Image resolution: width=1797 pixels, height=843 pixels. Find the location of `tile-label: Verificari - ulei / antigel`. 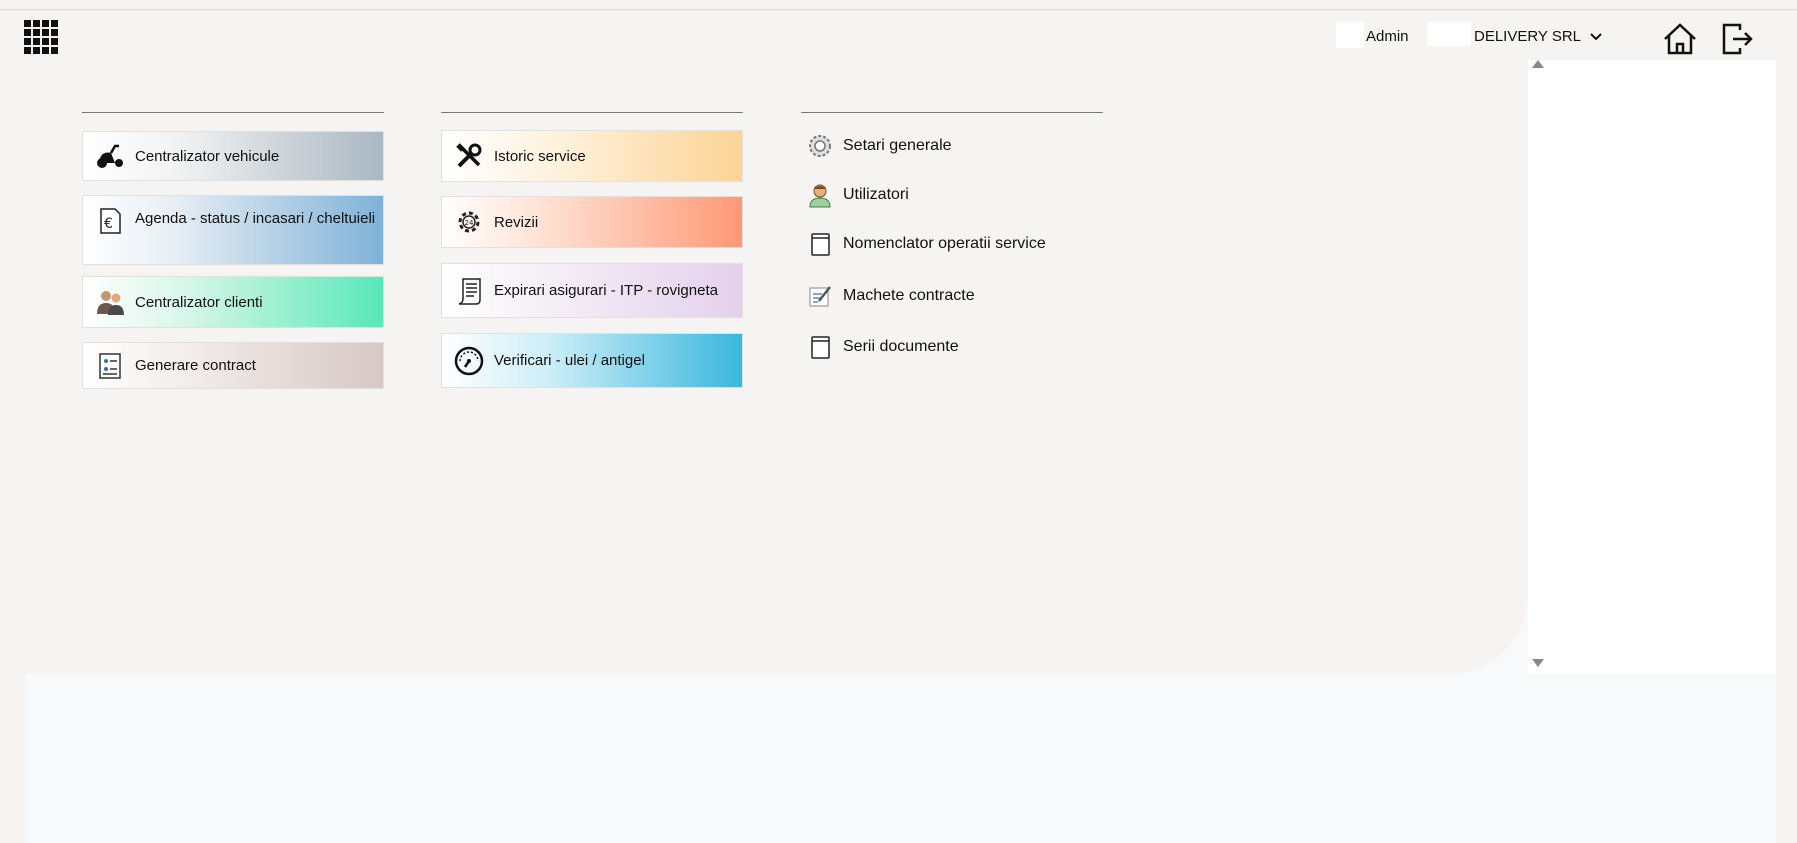

tile-label: Verificari - ulei / antigel is located at coordinates (569, 360).